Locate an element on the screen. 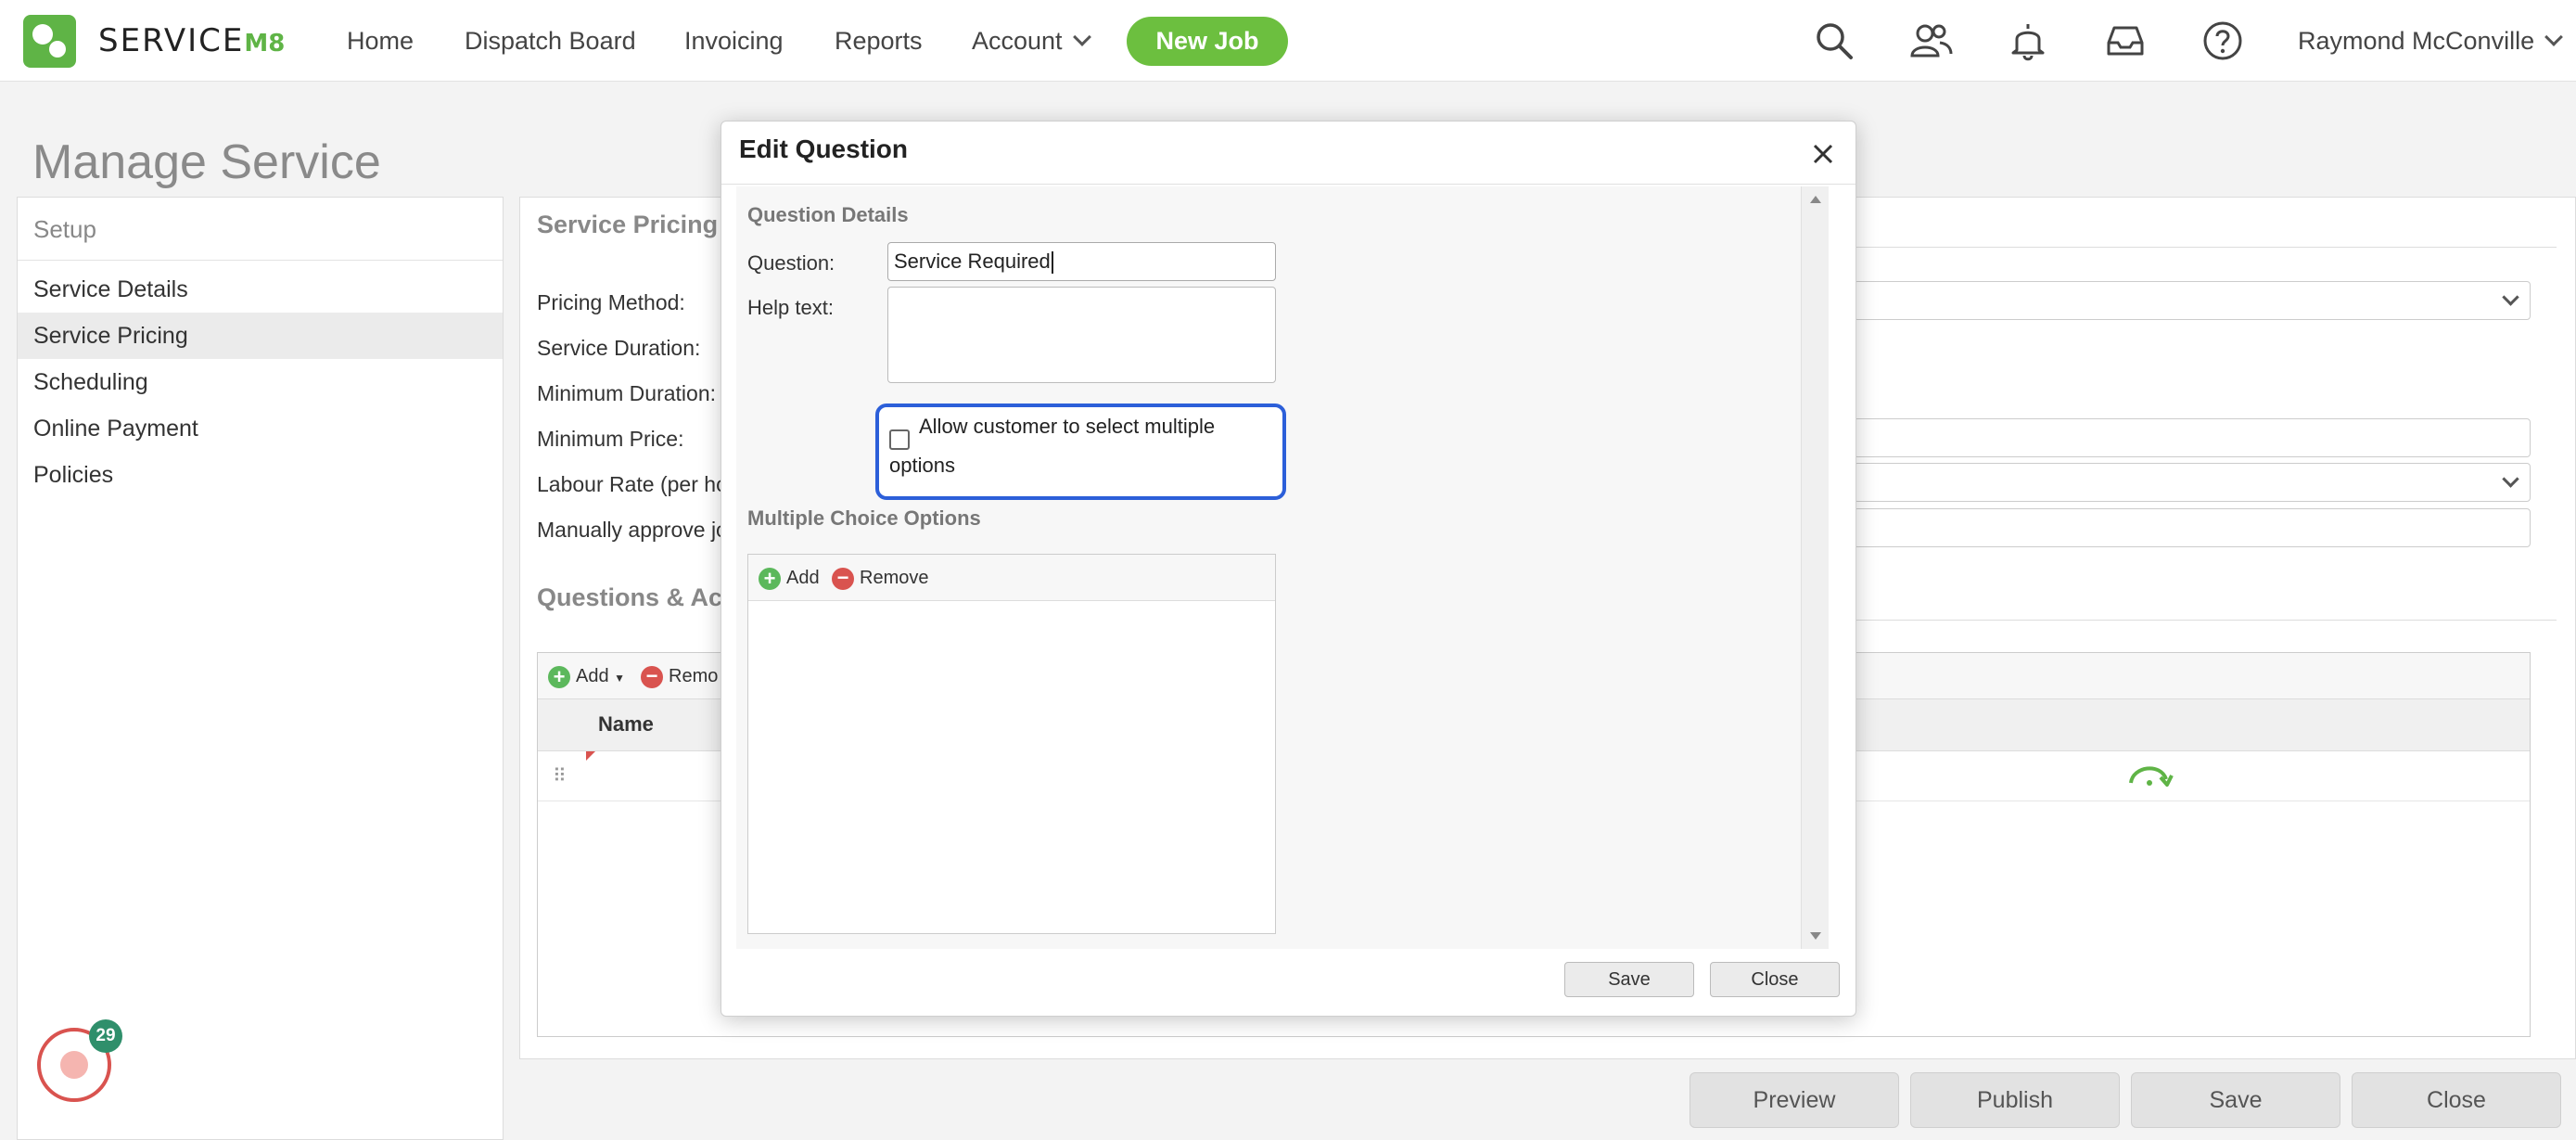  add-option-button: + Add is located at coordinates (789, 578).